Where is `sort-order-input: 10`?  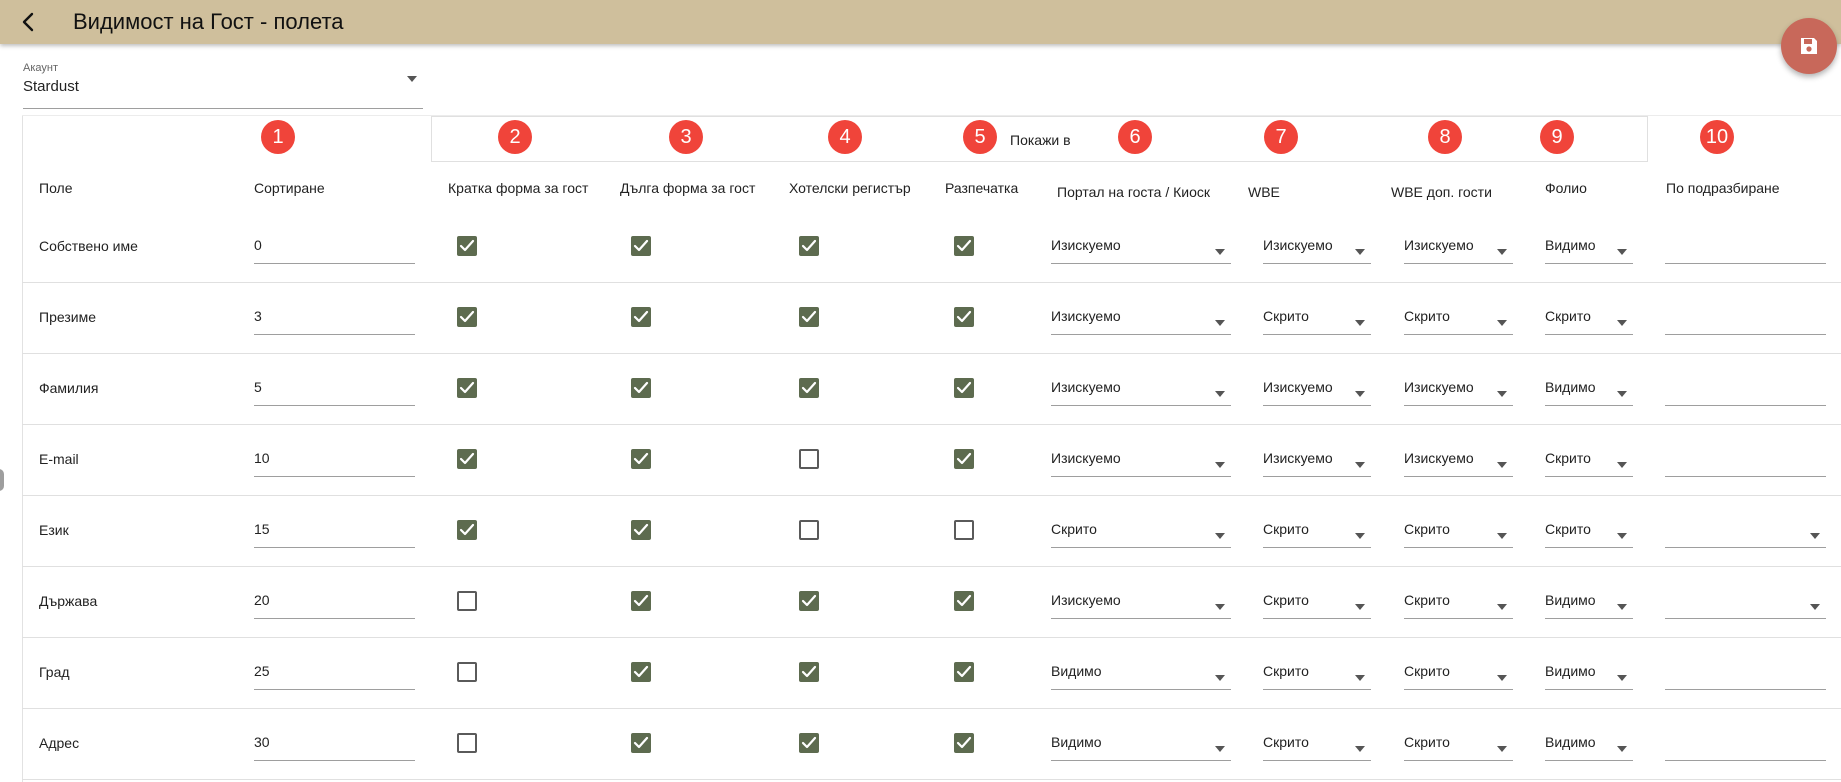 sort-order-input: 10 is located at coordinates (334, 459).